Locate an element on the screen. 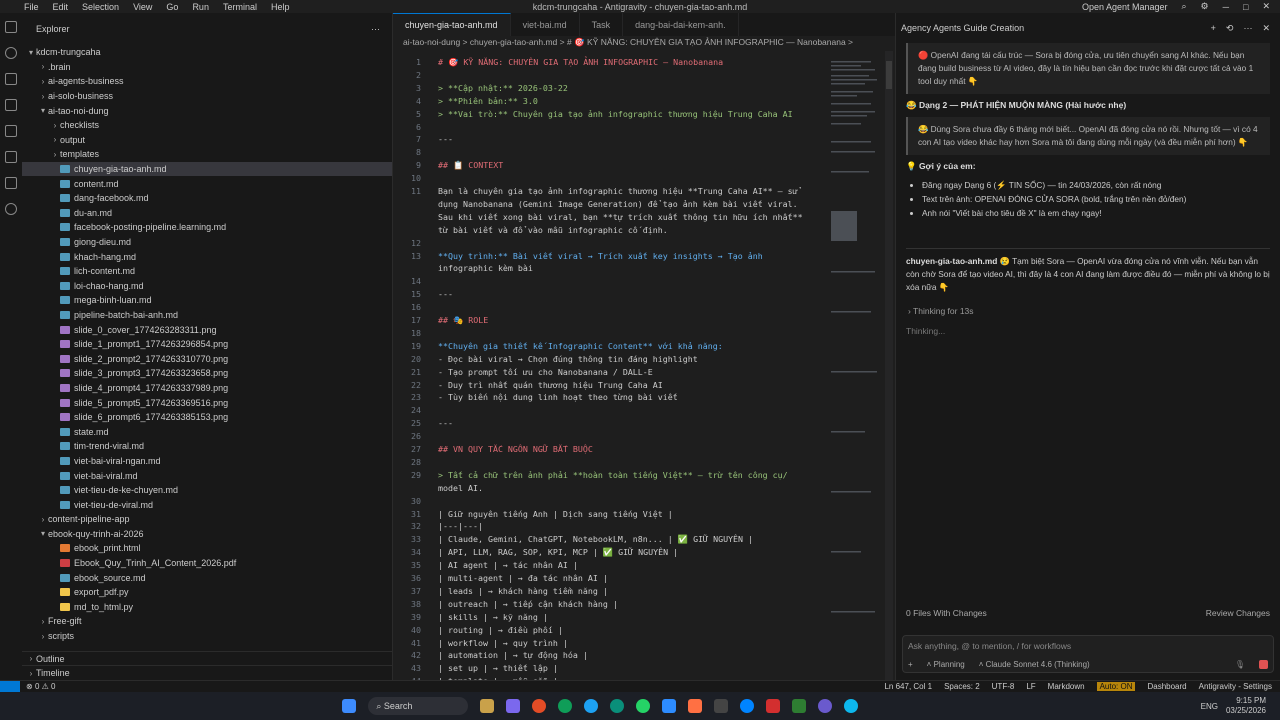  folder-item: › templates is located at coordinates (207, 154).